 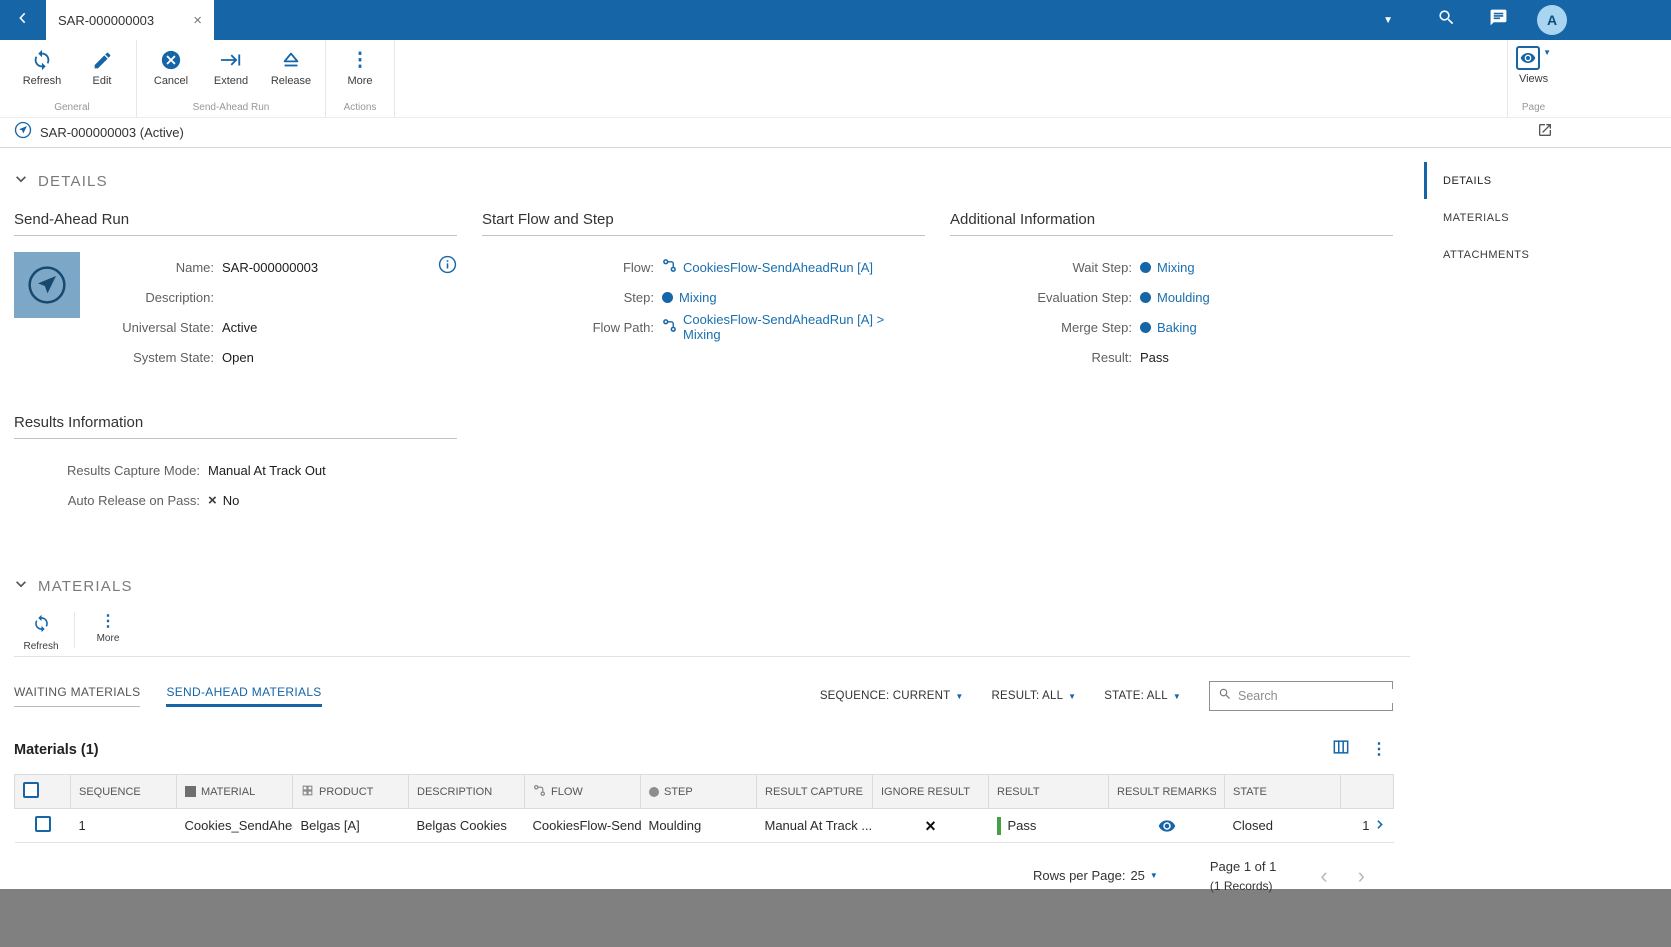 I want to click on merge-step-row: Merge Step: Baking, so click(x=1171, y=327).